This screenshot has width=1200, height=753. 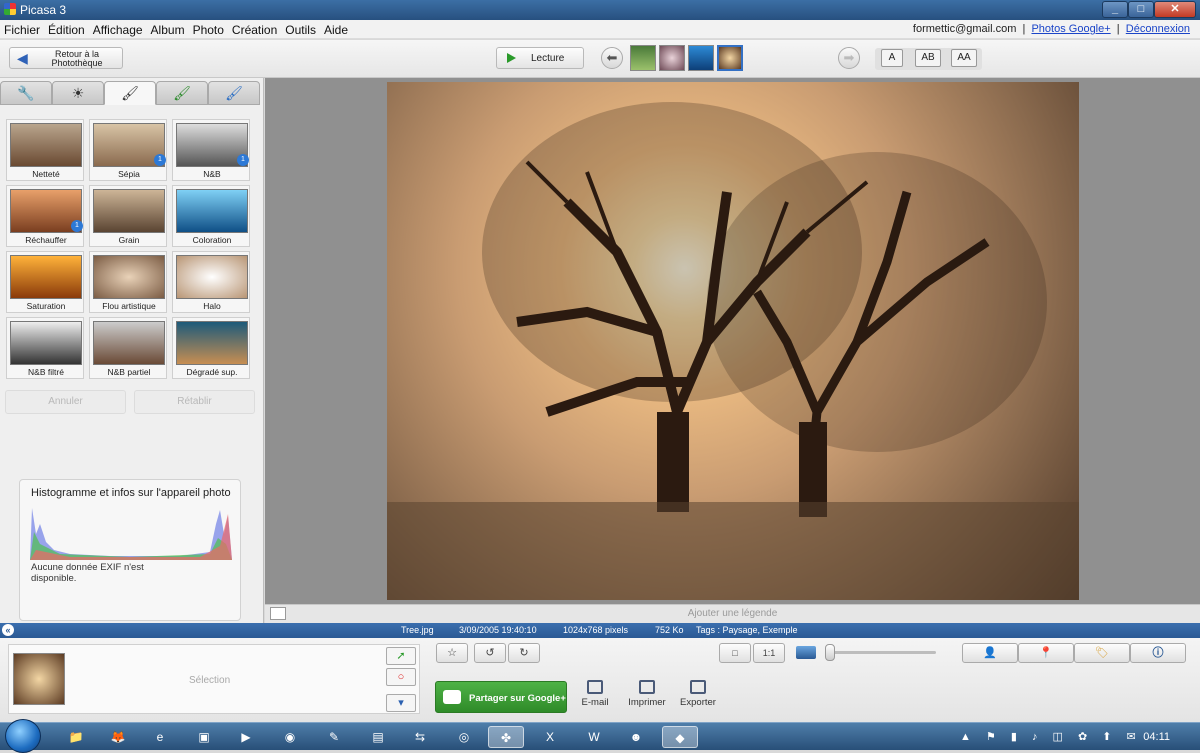 I want to click on caption-input: Ajouter une légende, so click(x=732, y=613).